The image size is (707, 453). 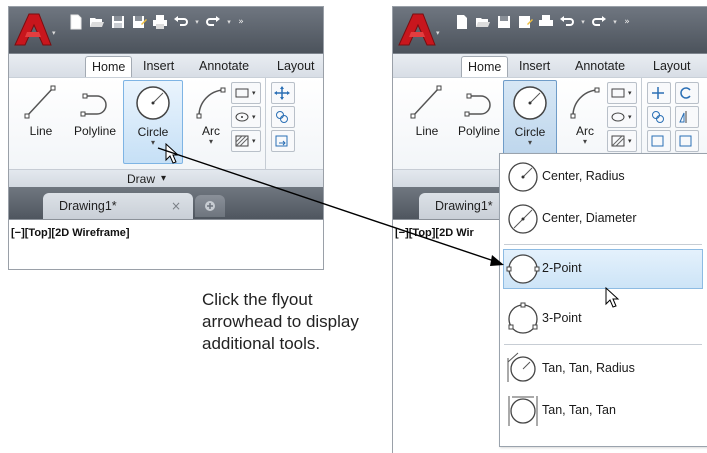 I want to click on center-radius-option: Center, Radius, so click(x=603, y=177).